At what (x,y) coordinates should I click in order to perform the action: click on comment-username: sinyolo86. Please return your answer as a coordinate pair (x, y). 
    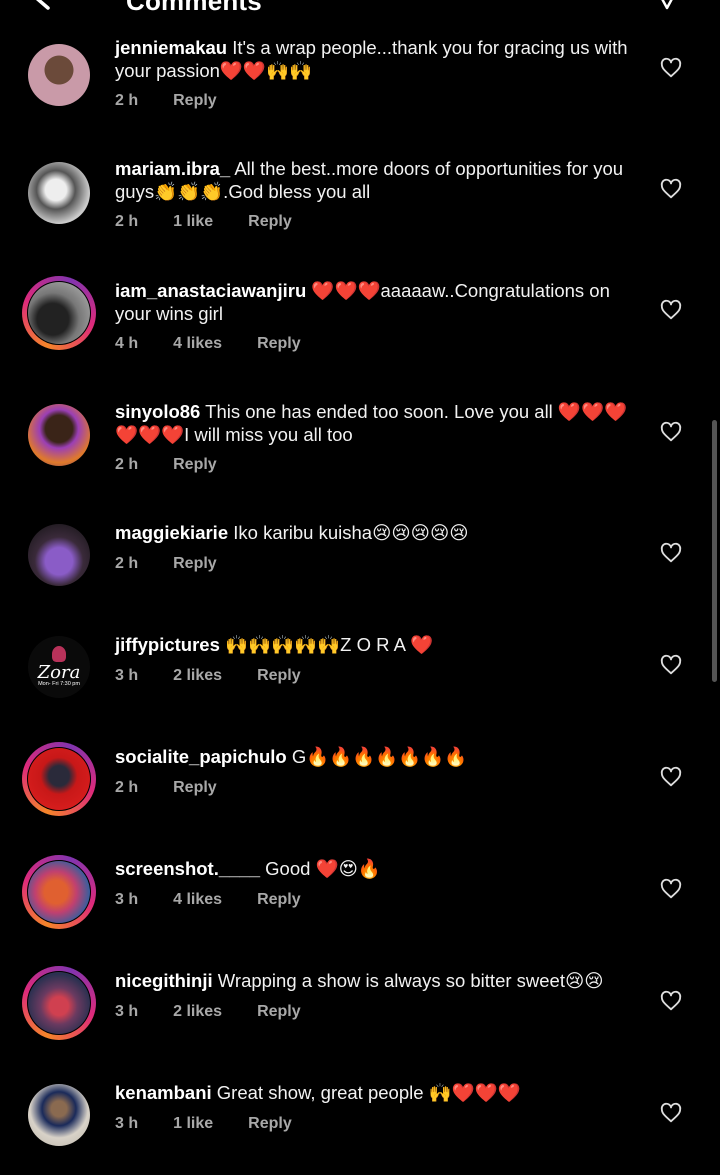
    Looking at the image, I should click on (157, 411).